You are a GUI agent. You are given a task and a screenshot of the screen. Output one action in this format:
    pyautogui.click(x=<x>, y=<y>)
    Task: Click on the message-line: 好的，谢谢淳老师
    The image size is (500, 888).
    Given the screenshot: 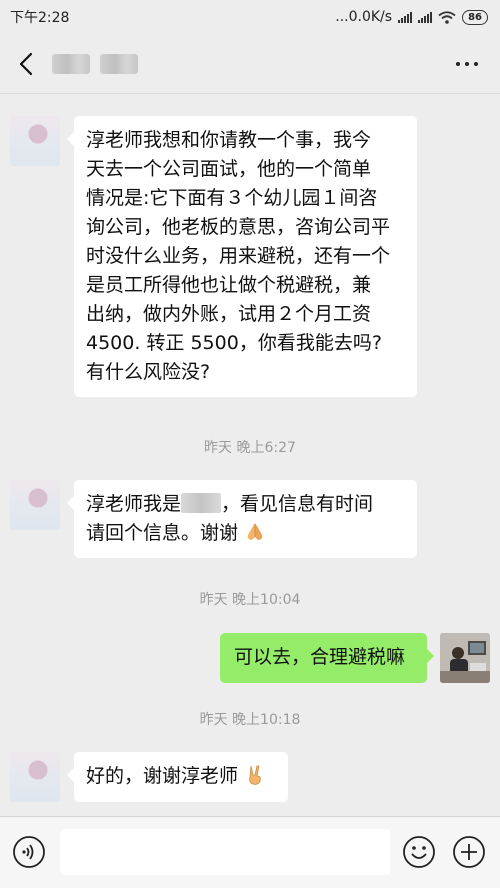 What is the action you would take?
    pyautogui.click(x=181, y=776)
    